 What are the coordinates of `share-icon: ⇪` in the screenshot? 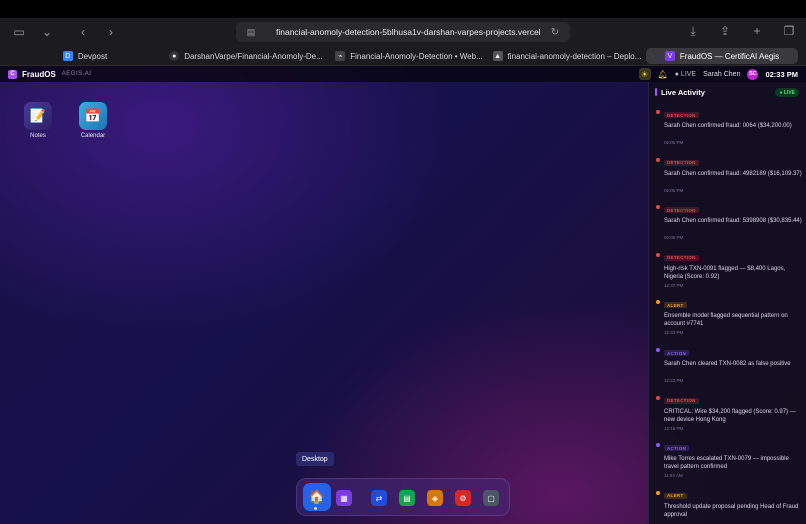 It's located at (725, 31).